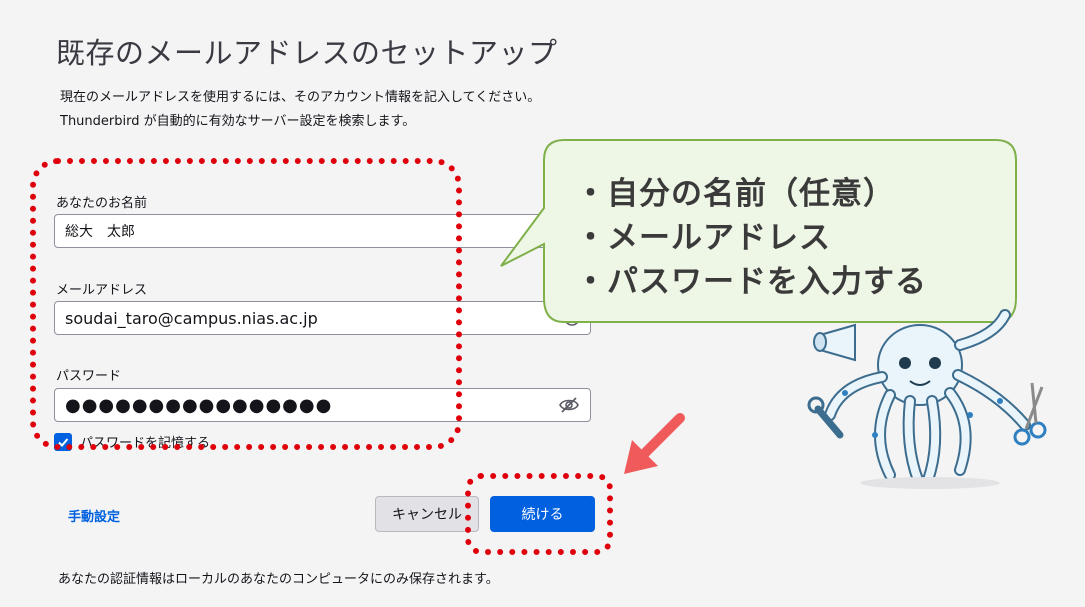  I want to click on callout-line-1: ・自分の名前（任意）, so click(735, 194).